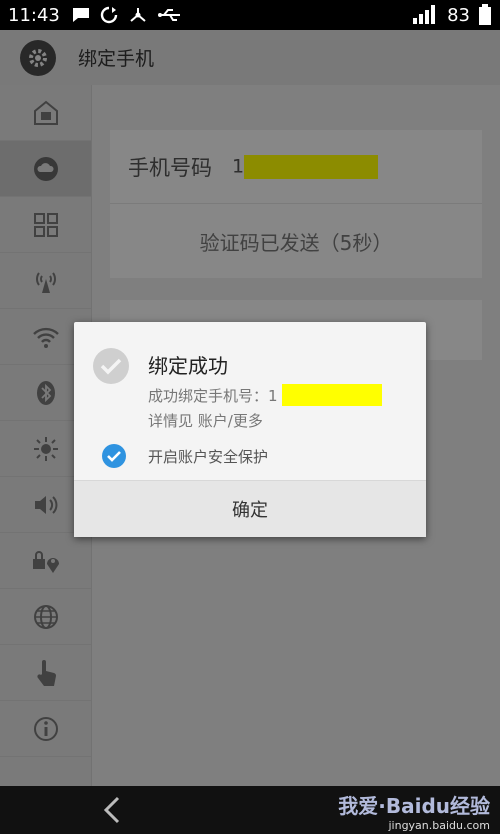 The image size is (500, 834). I want to click on security-protection-label: 开启账户安全保护, so click(208, 456).